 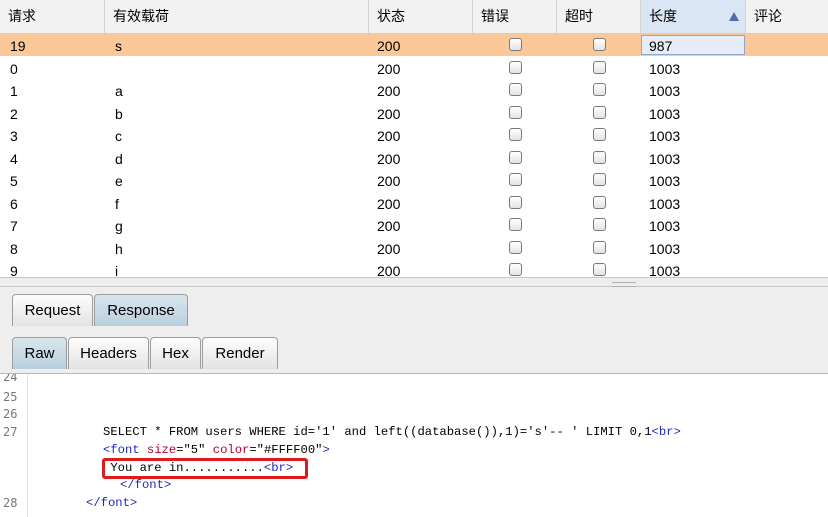 I want to click on cell-request: 9, so click(x=14, y=270).